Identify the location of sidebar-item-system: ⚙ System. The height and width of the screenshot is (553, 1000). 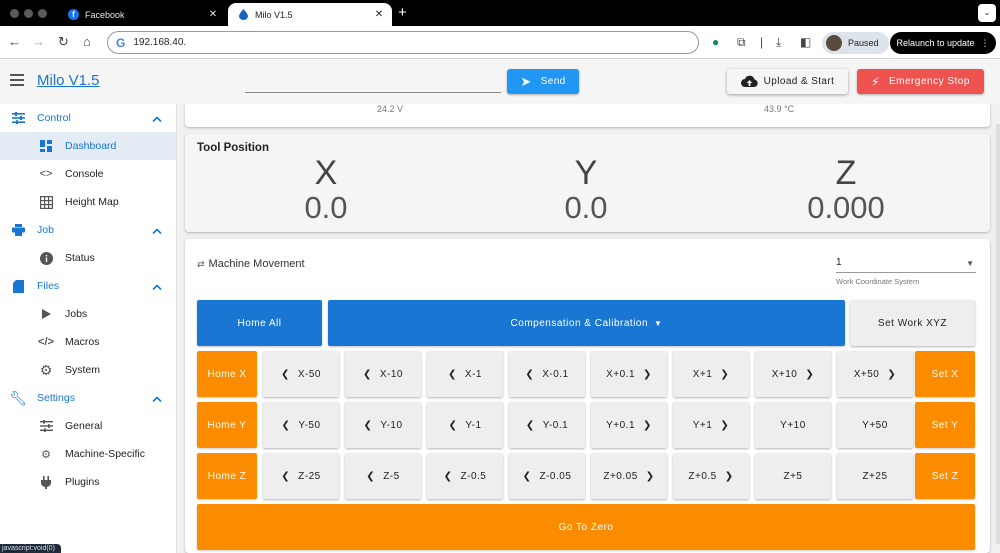
(88, 370).